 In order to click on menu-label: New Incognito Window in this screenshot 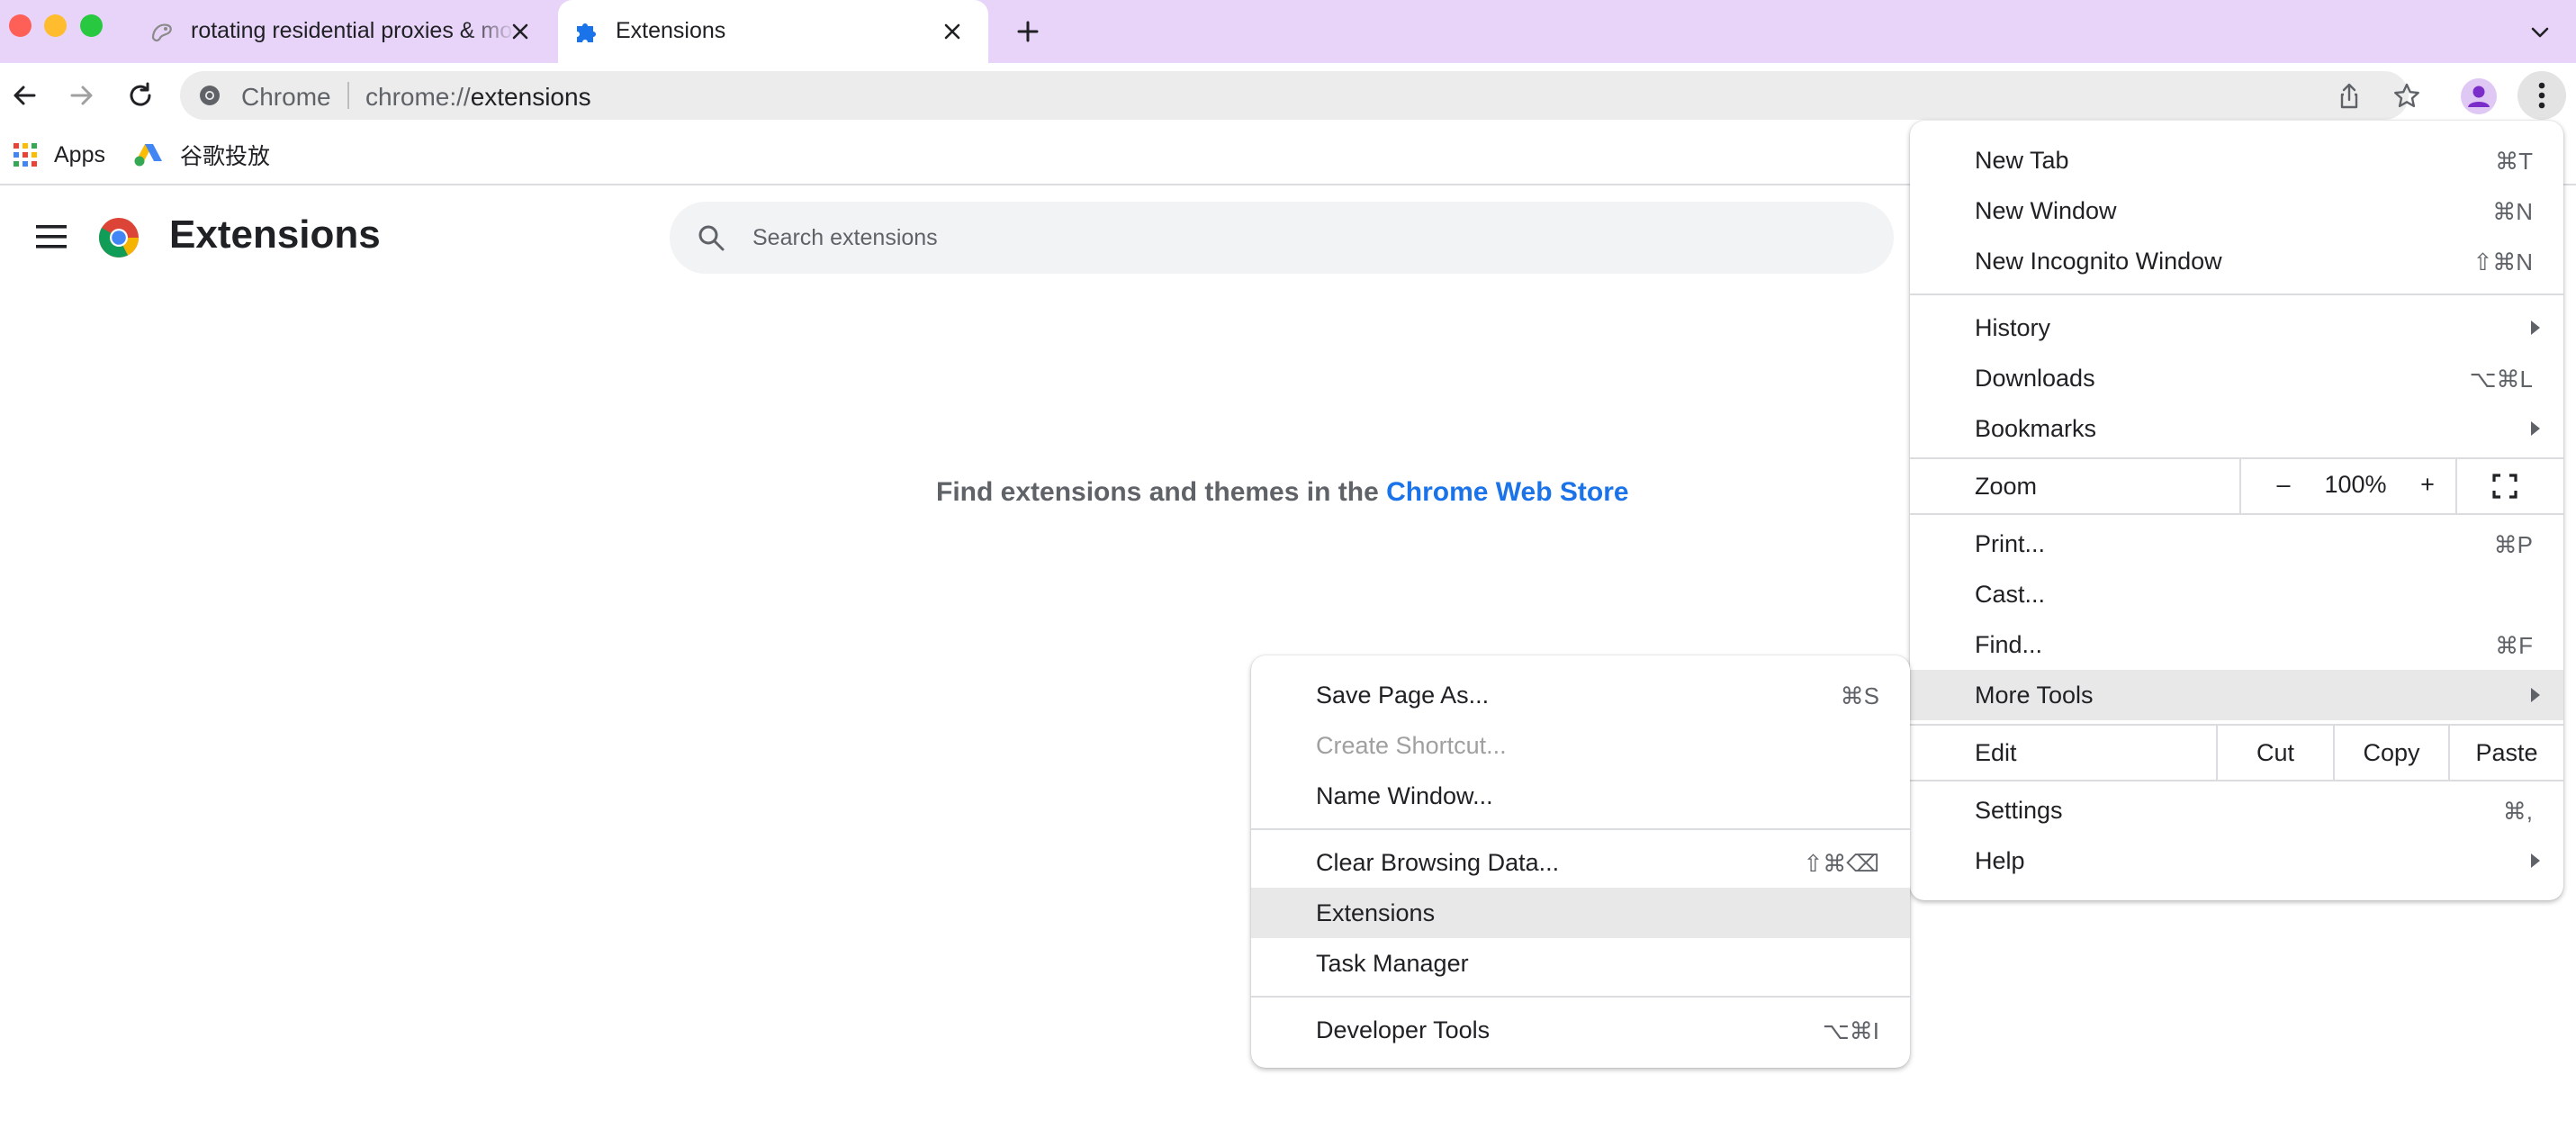, I will do `click(2098, 261)`.